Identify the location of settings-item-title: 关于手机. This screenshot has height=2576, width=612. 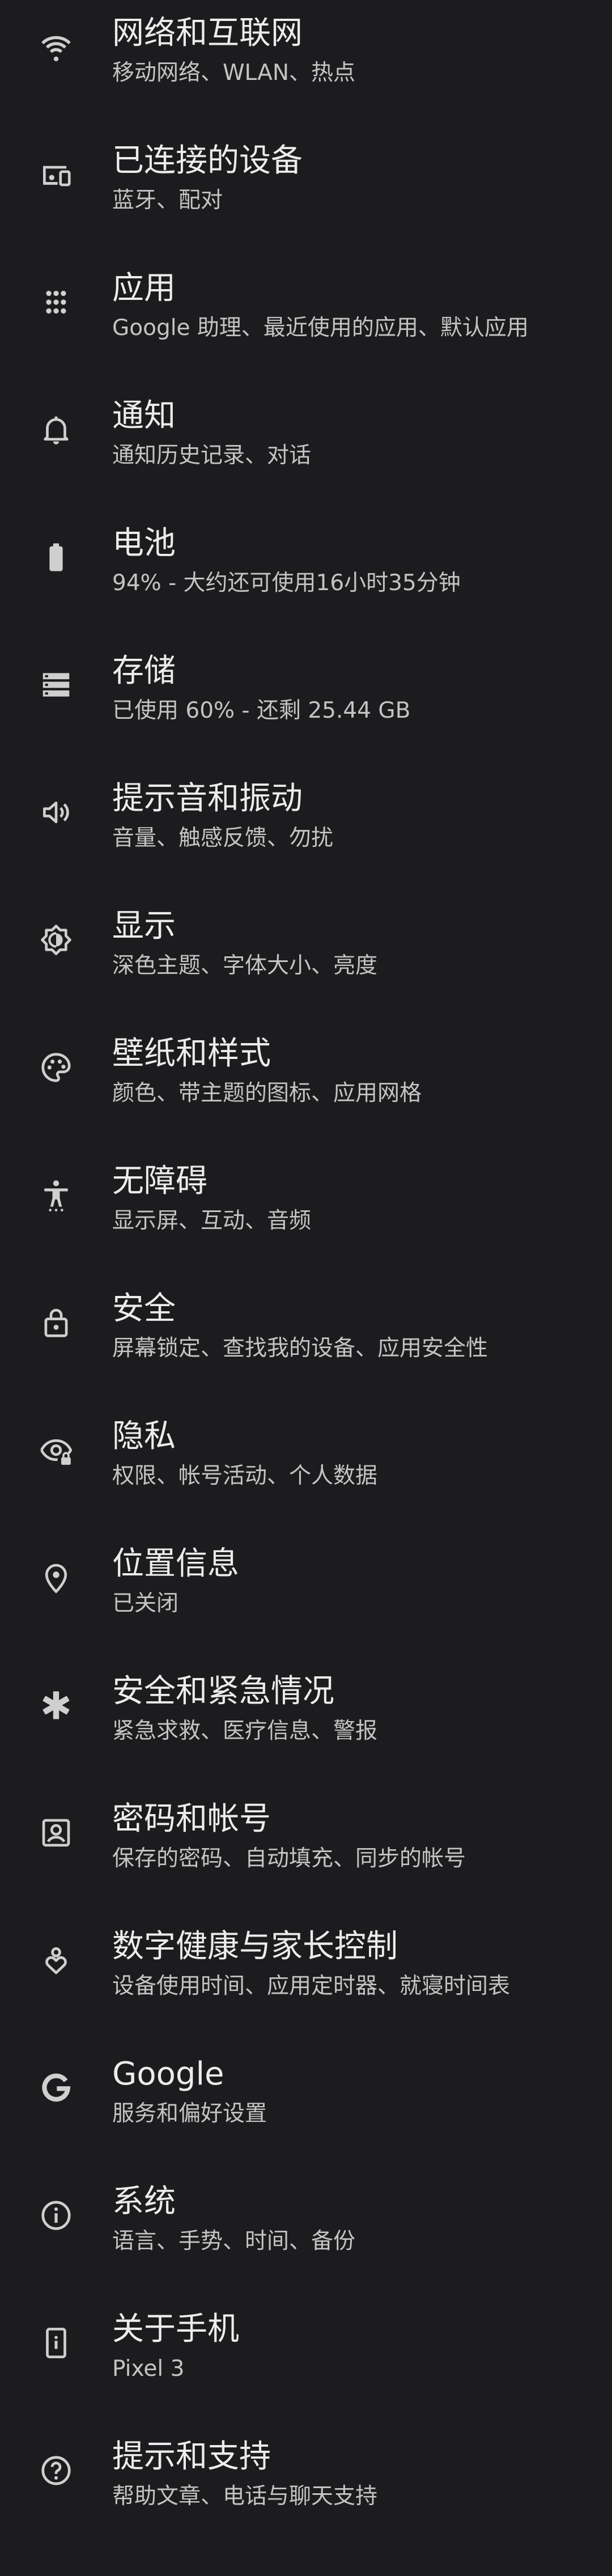
(175, 2329).